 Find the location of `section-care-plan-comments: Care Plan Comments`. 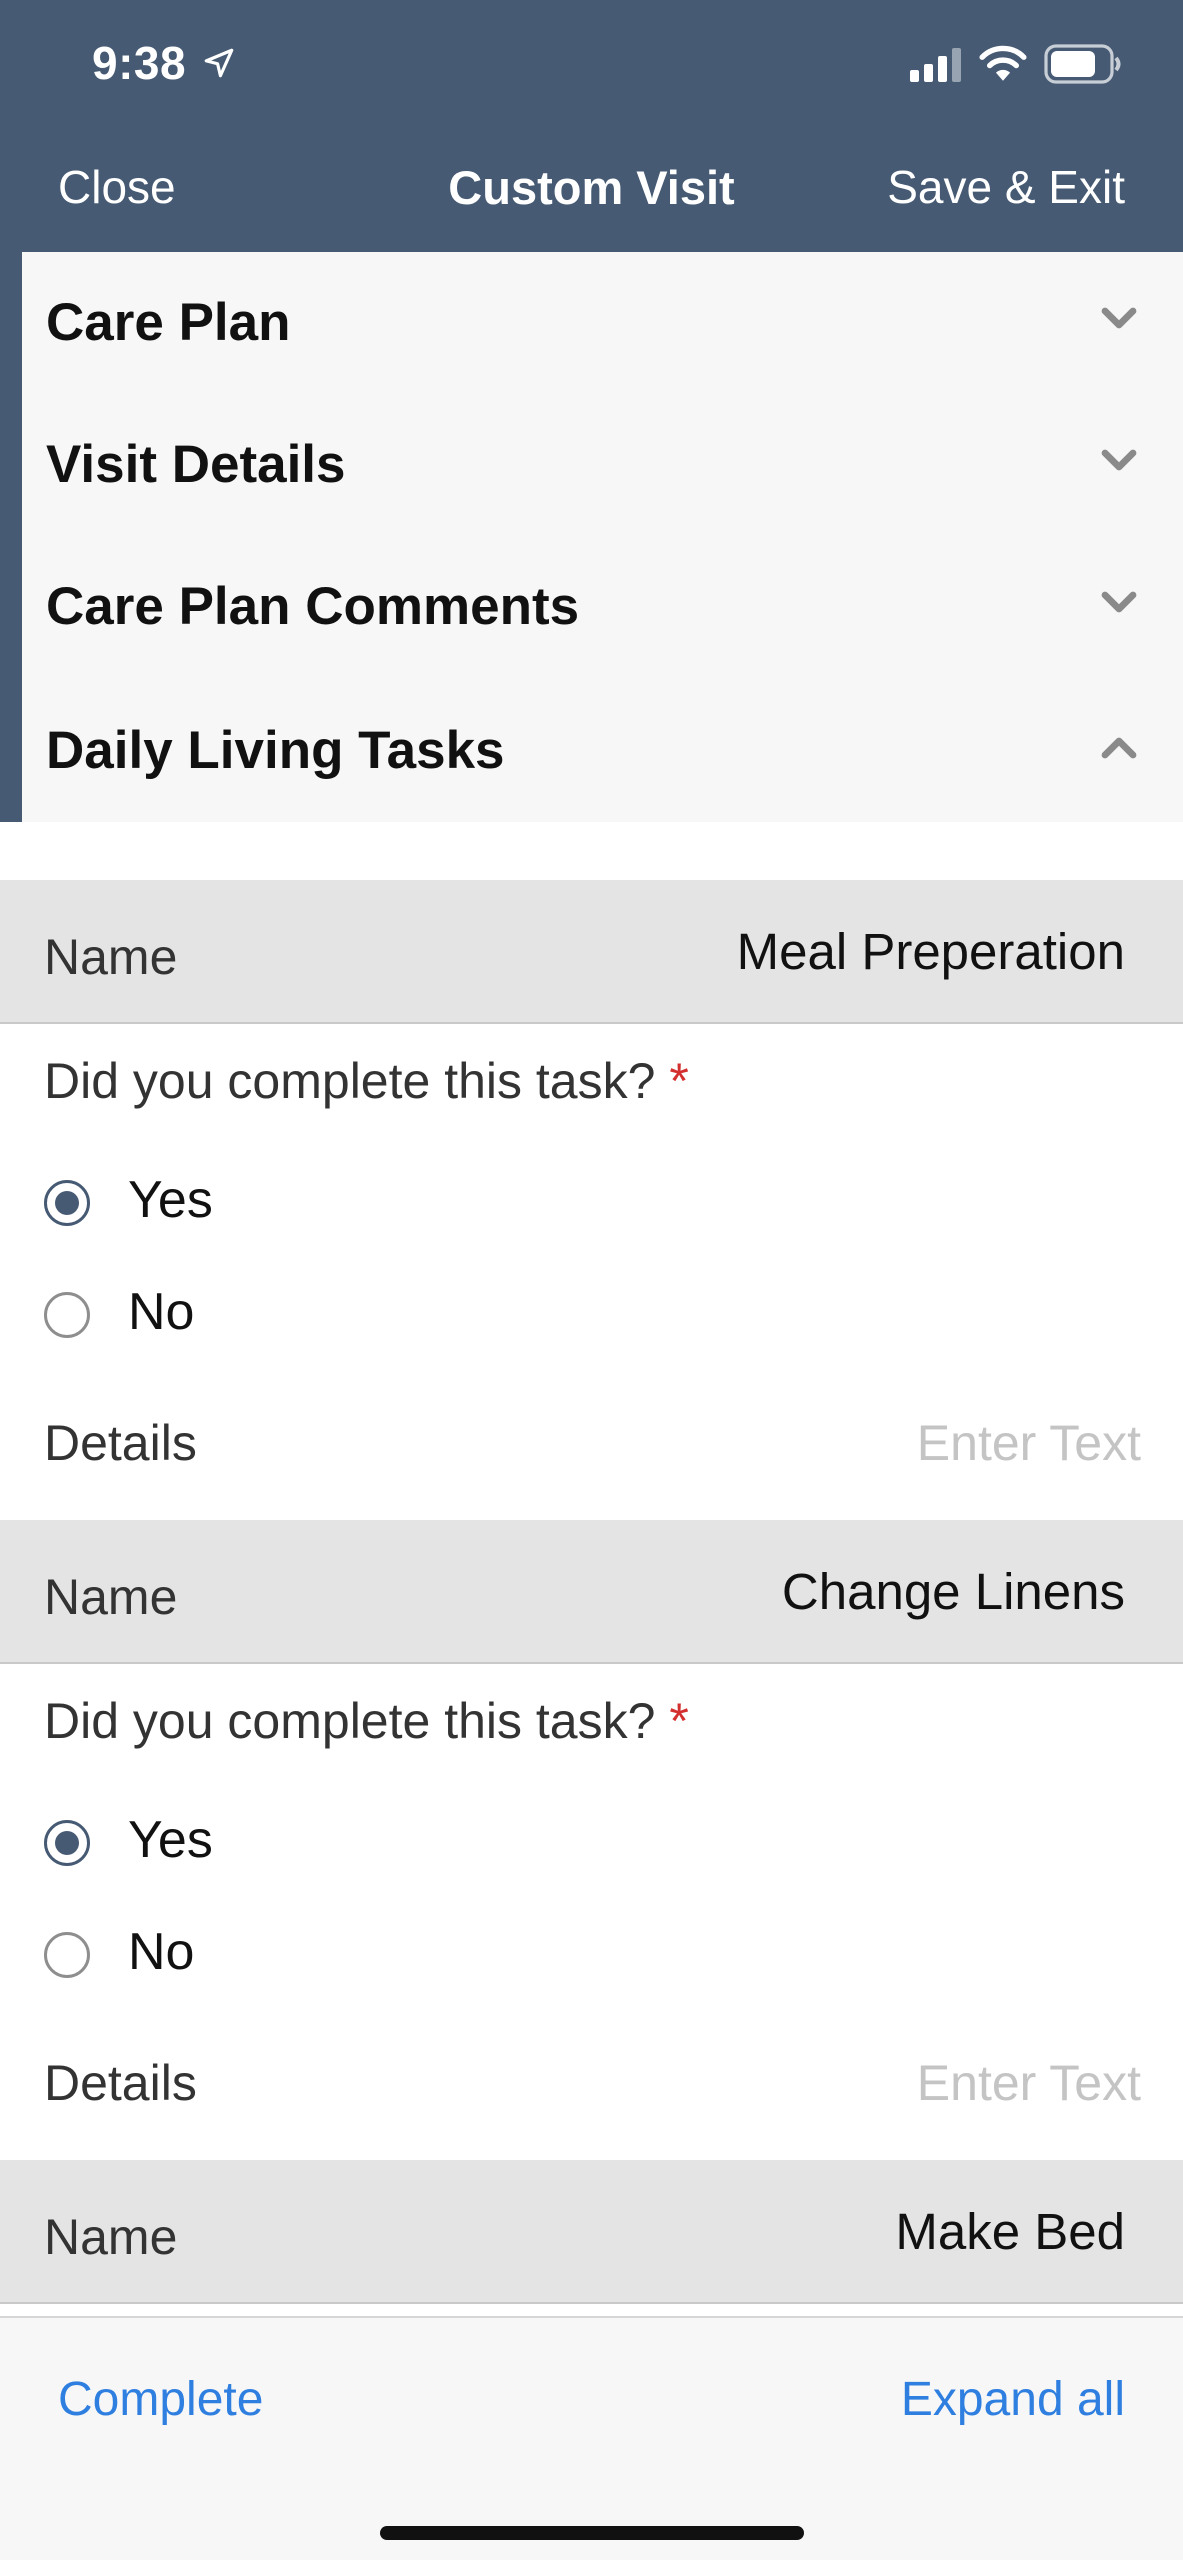

section-care-plan-comments: Care Plan Comments is located at coordinates (602, 607).